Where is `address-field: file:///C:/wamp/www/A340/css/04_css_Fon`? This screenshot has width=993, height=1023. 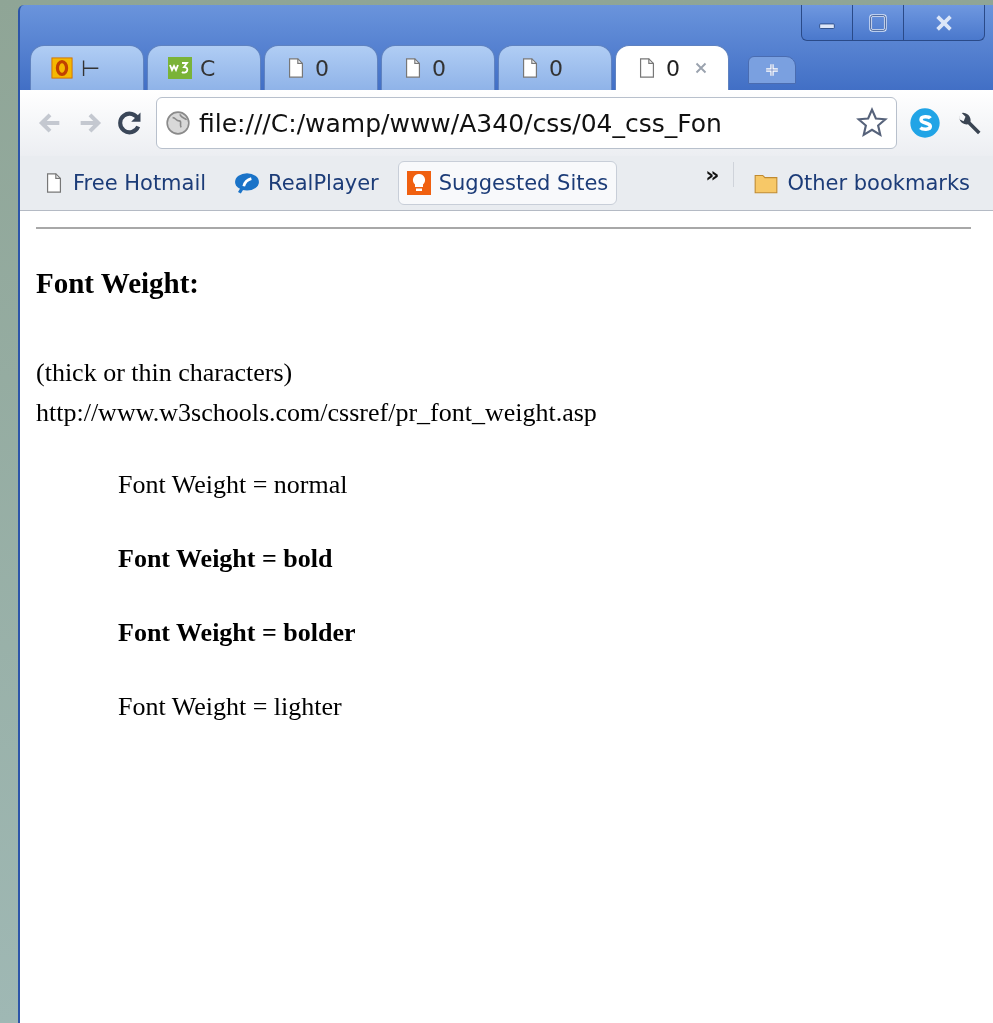 address-field: file:///C:/wamp/www/A340/css/04_css_Fon is located at coordinates (526, 123).